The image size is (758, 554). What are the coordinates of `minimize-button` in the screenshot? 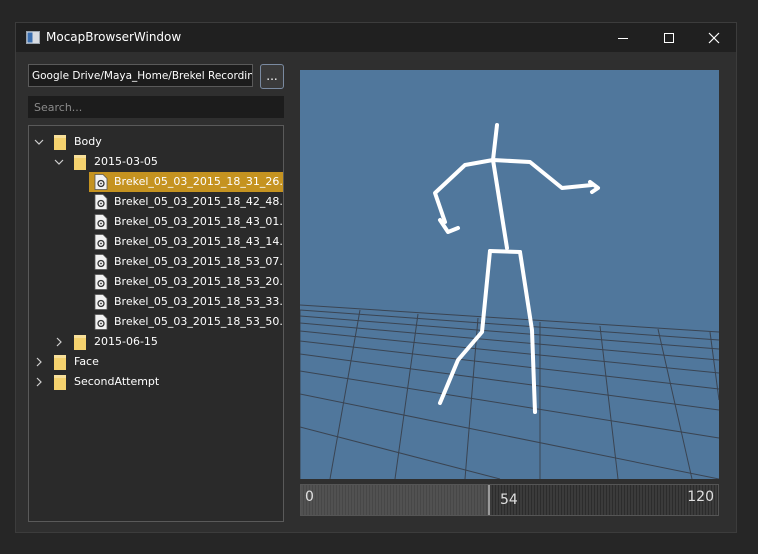 It's located at (623, 37).